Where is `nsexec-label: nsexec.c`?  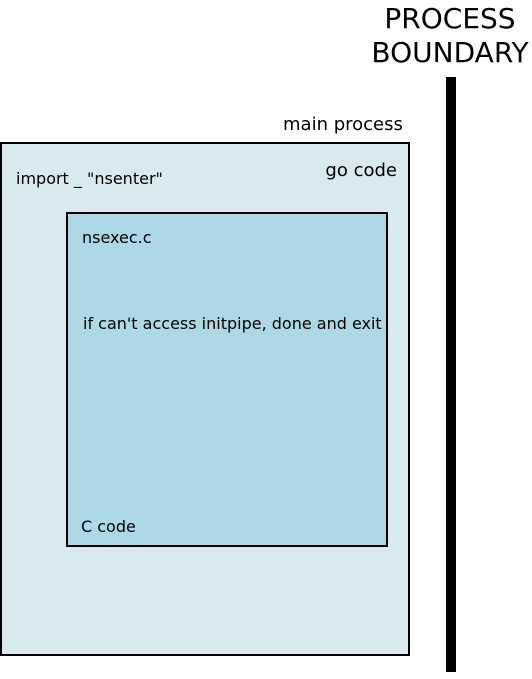 nsexec-label: nsexec.c is located at coordinates (117, 237).